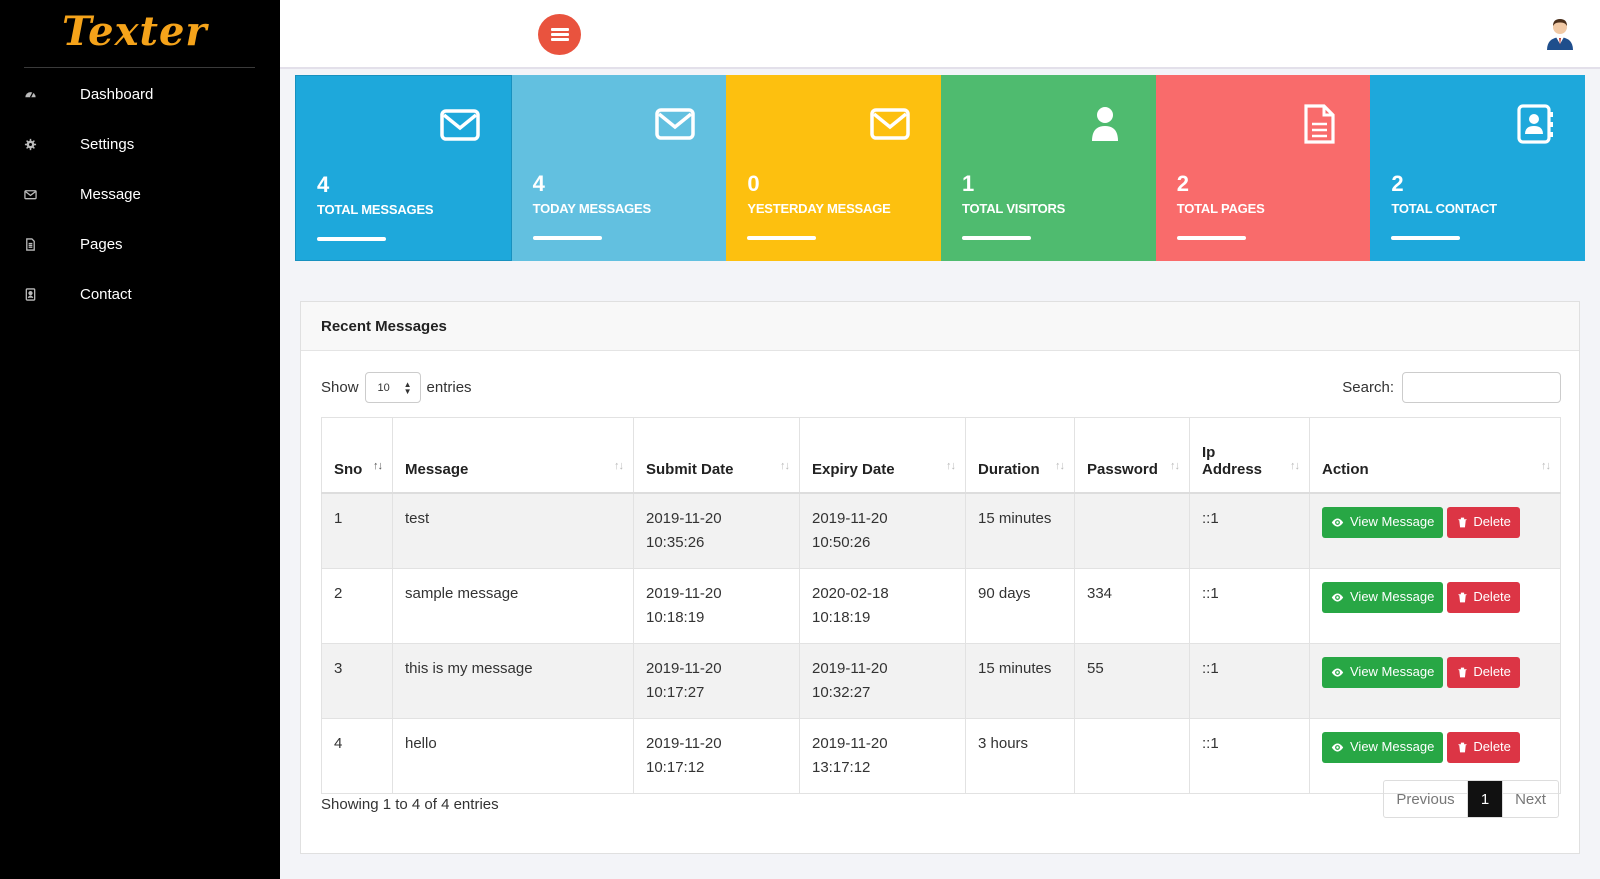 The width and height of the screenshot is (1600, 879). What do you see at coordinates (1132, 455) in the screenshot?
I see `column-header-password: Password ↑↓` at bounding box center [1132, 455].